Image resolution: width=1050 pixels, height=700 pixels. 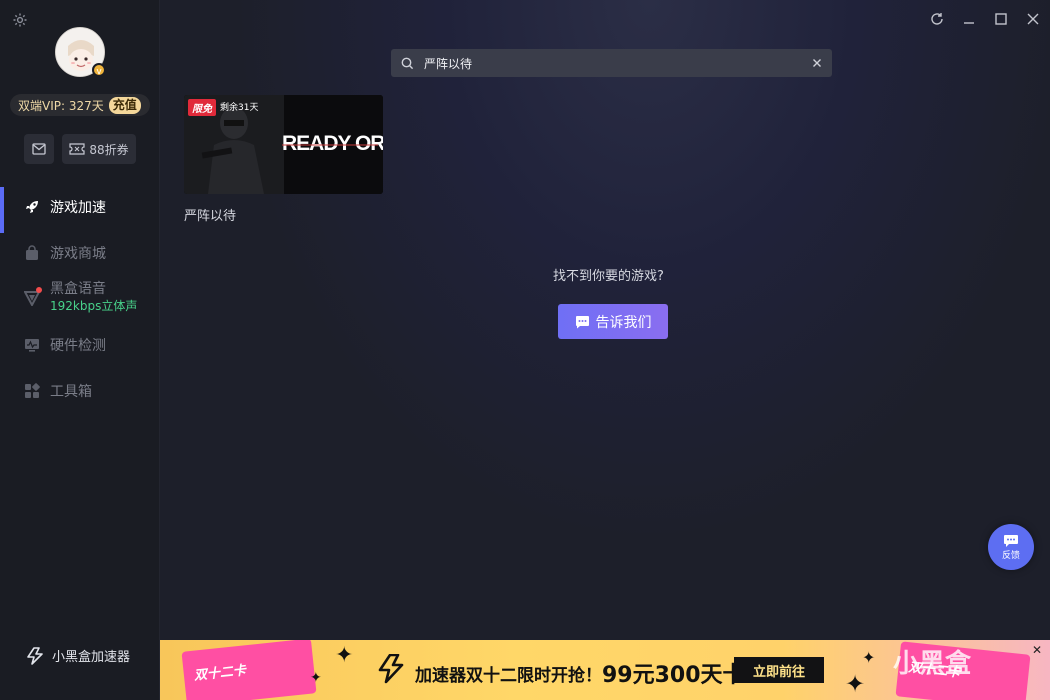 I want to click on gear-icon, so click(x=20, y=20).